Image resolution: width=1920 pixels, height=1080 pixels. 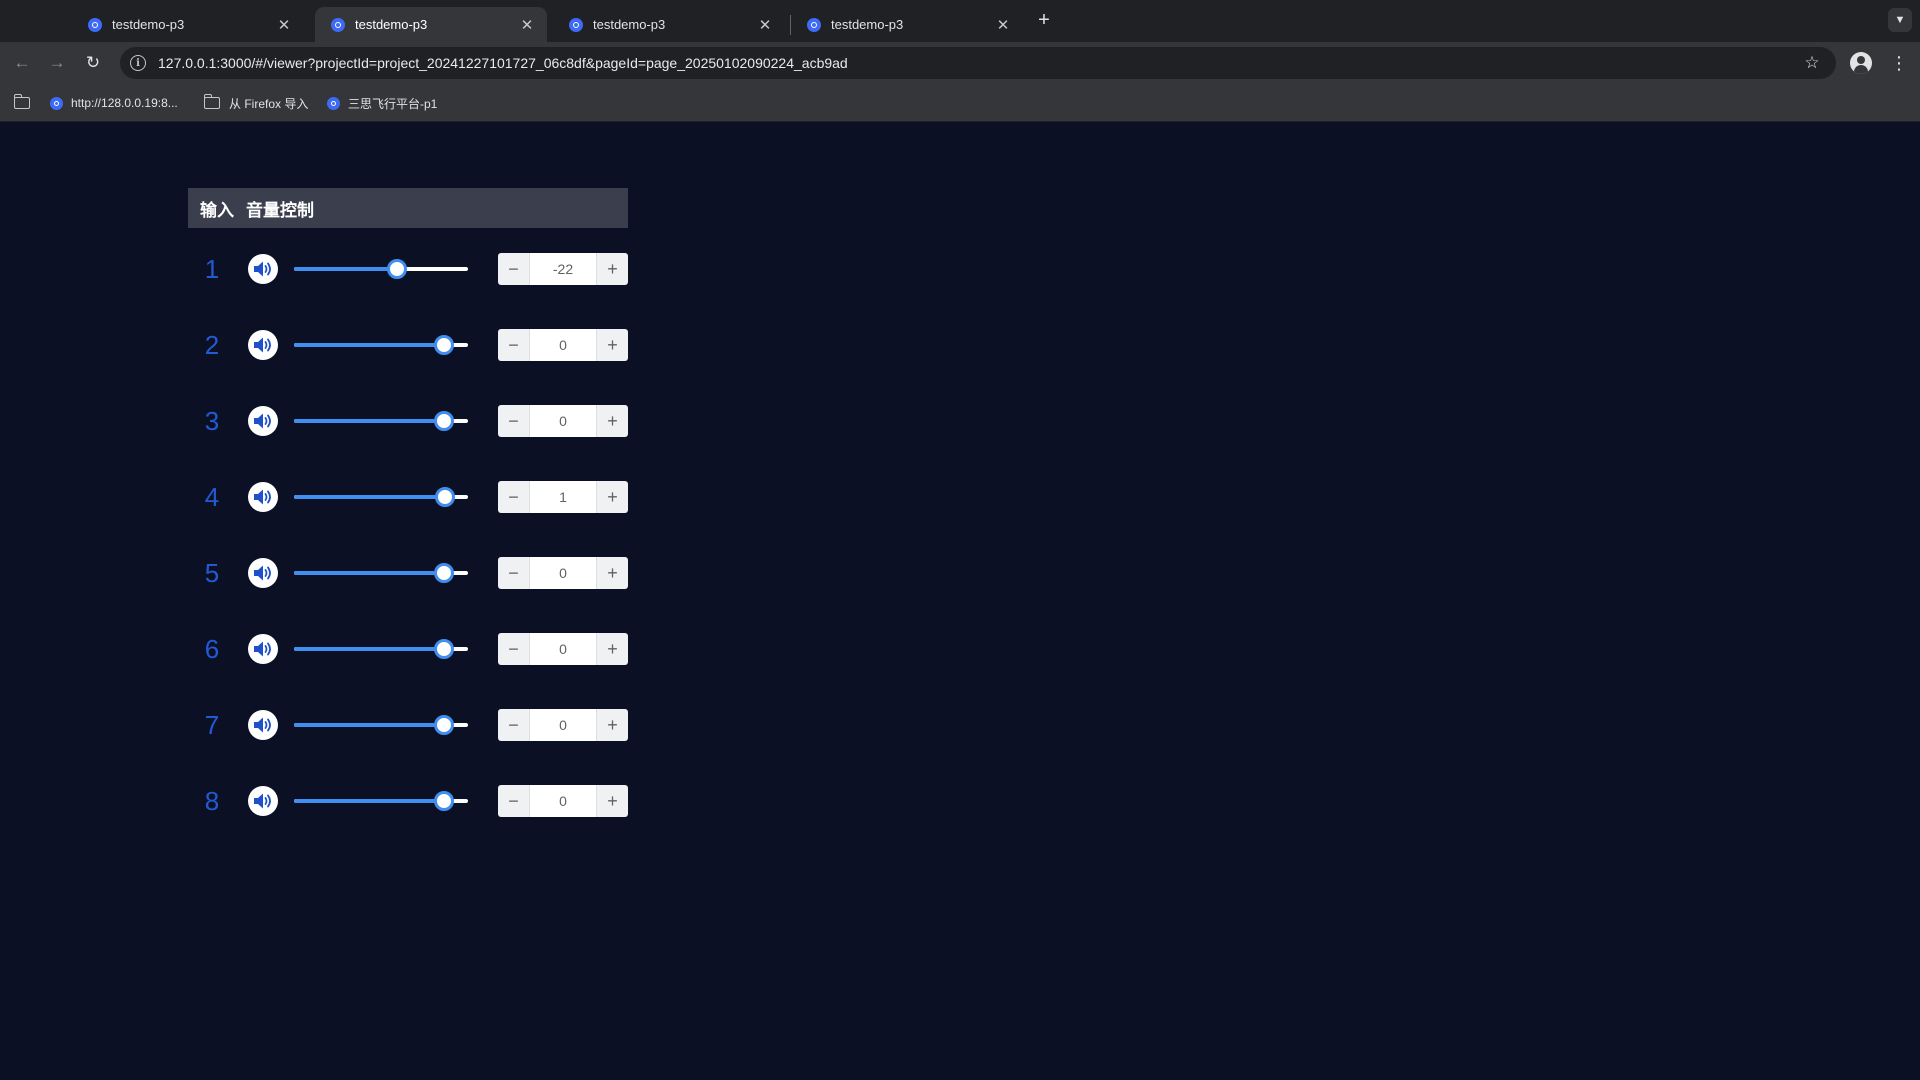 What do you see at coordinates (212, 801) in the screenshot?
I see `channel-number: 8` at bounding box center [212, 801].